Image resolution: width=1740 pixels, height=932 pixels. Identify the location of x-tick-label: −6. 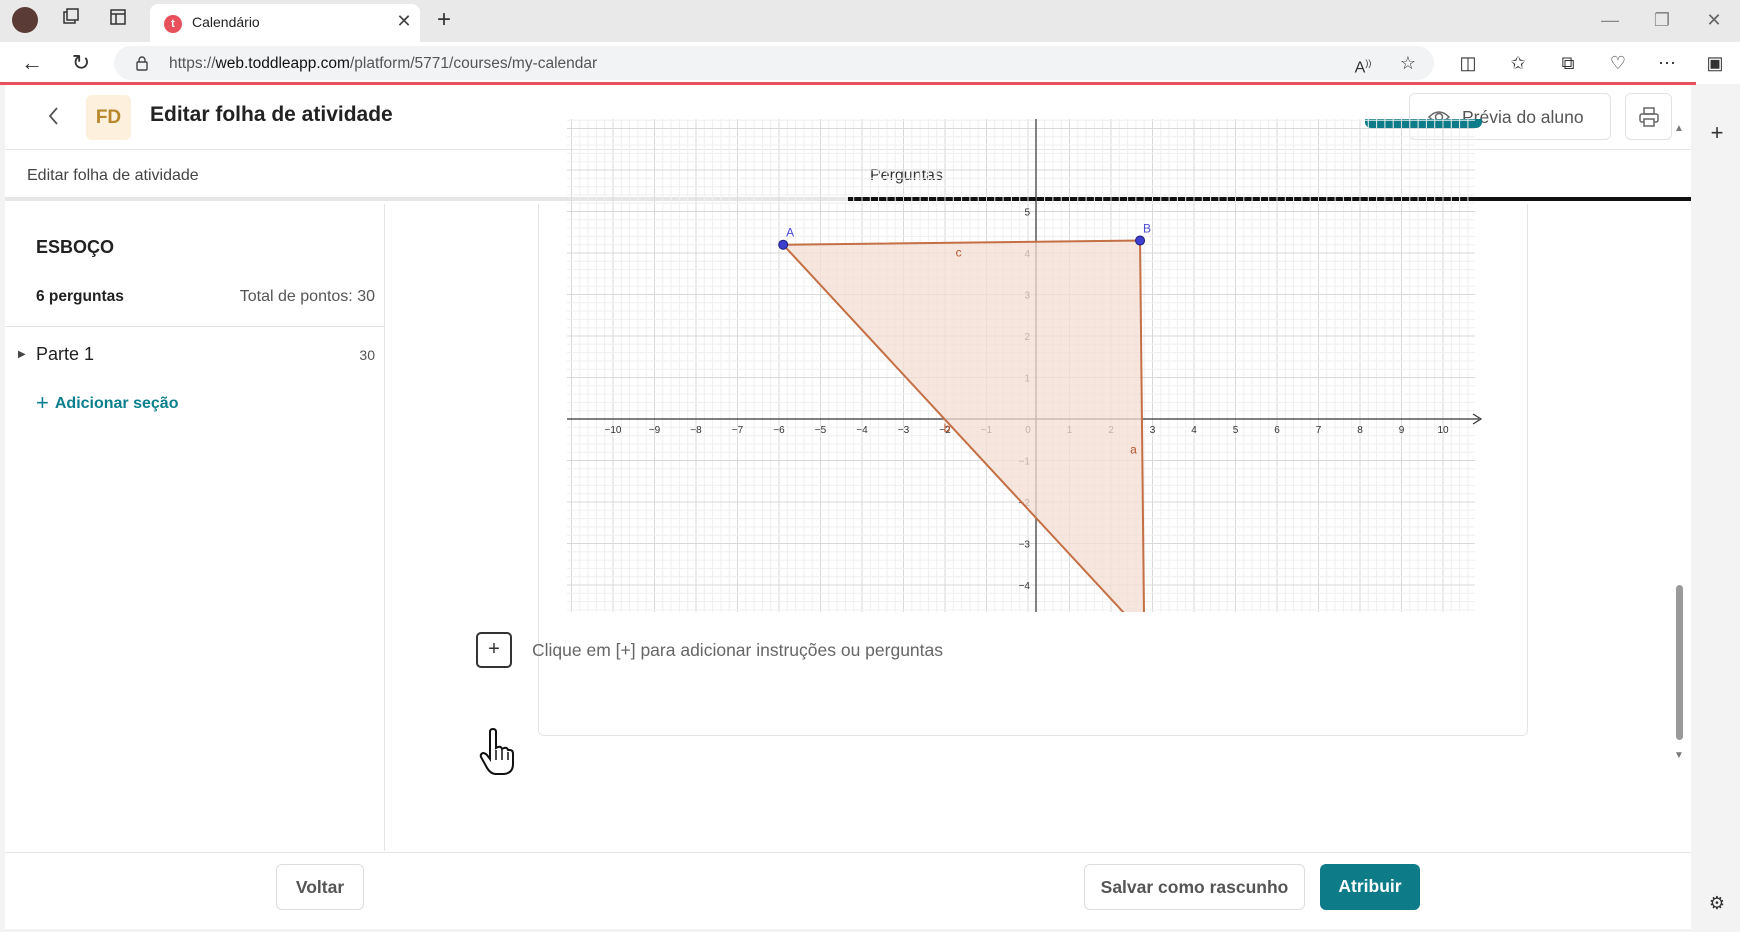
(779, 430).